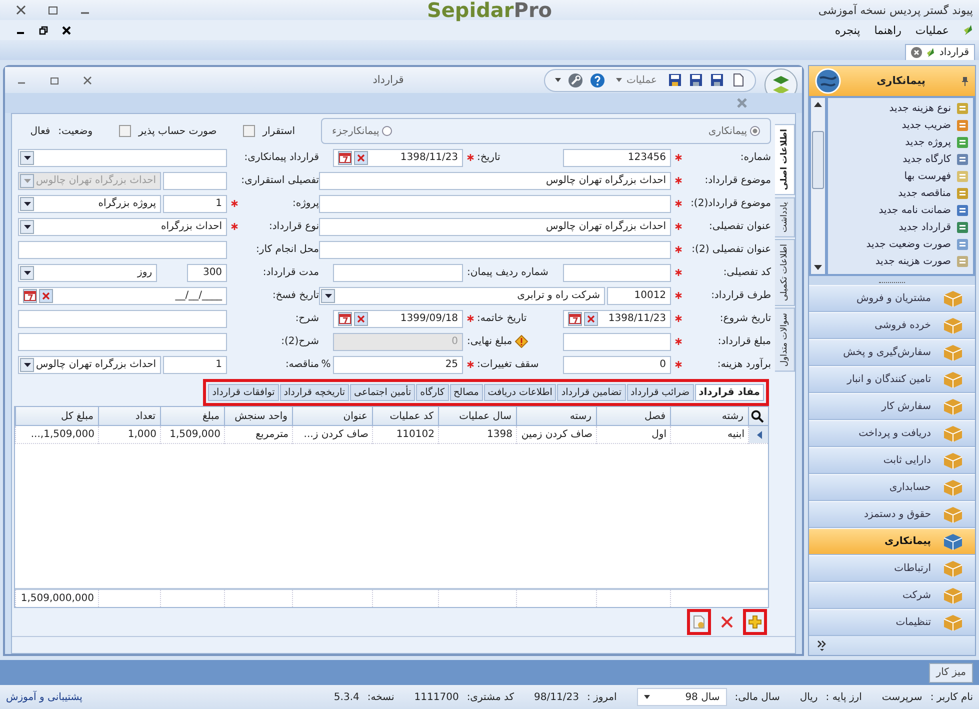 The width and height of the screenshot is (979, 709). I want to click on module-button: سفارش‌گیری و پخش, so click(892, 352).